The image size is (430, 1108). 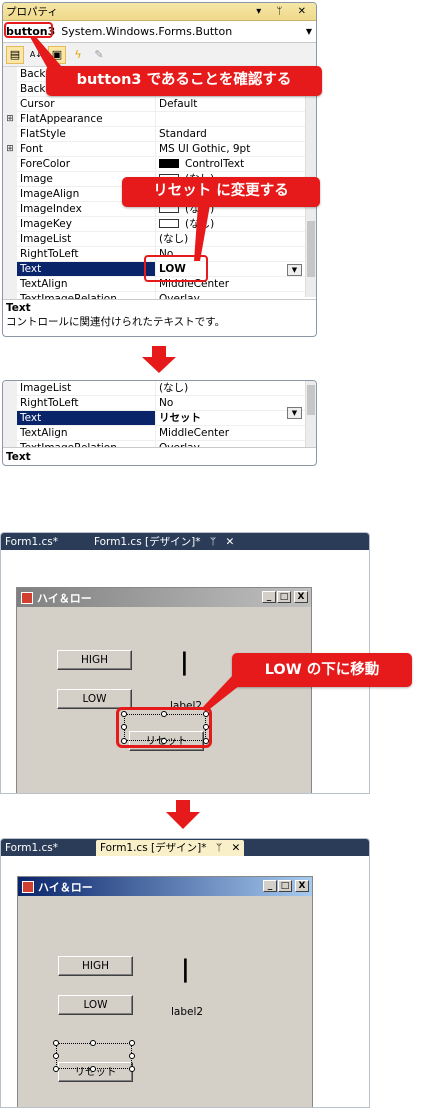 I want to click on property-row: TextAlign MiddleCenter, so click(x=159, y=433).